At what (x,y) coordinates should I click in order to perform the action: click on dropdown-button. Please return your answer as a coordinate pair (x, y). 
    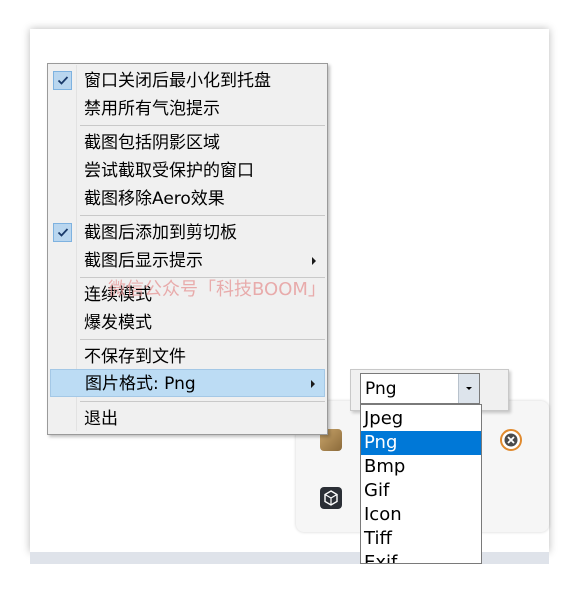
    Looking at the image, I should click on (468, 388).